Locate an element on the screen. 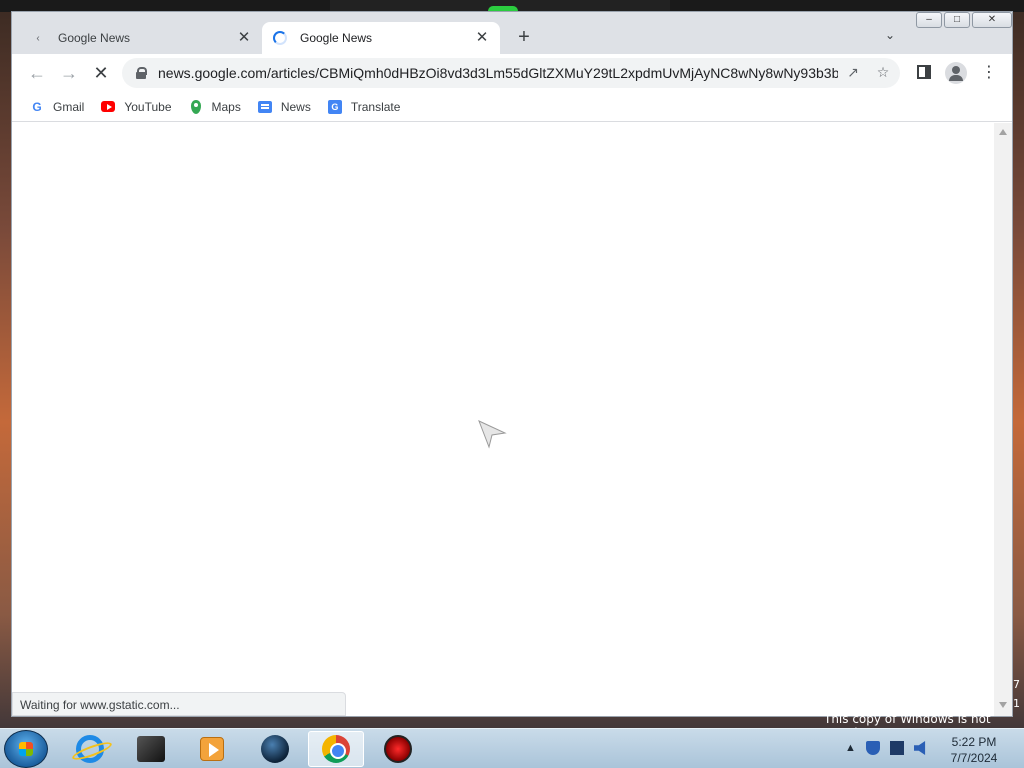 The height and width of the screenshot is (768, 1024). taskbar-internet-explorer is located at coordinates (90, 749).